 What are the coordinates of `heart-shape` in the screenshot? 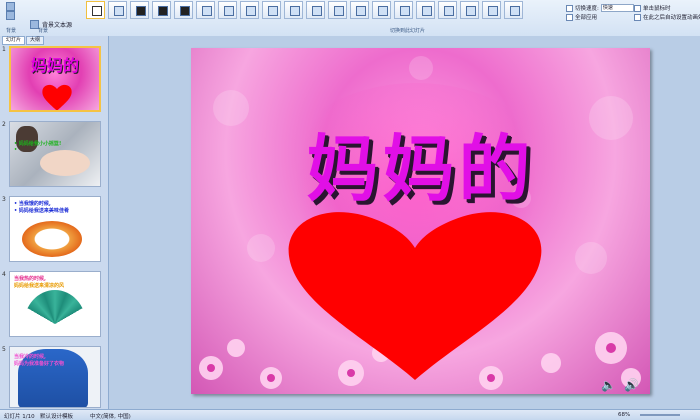 It's located at (57, 97).